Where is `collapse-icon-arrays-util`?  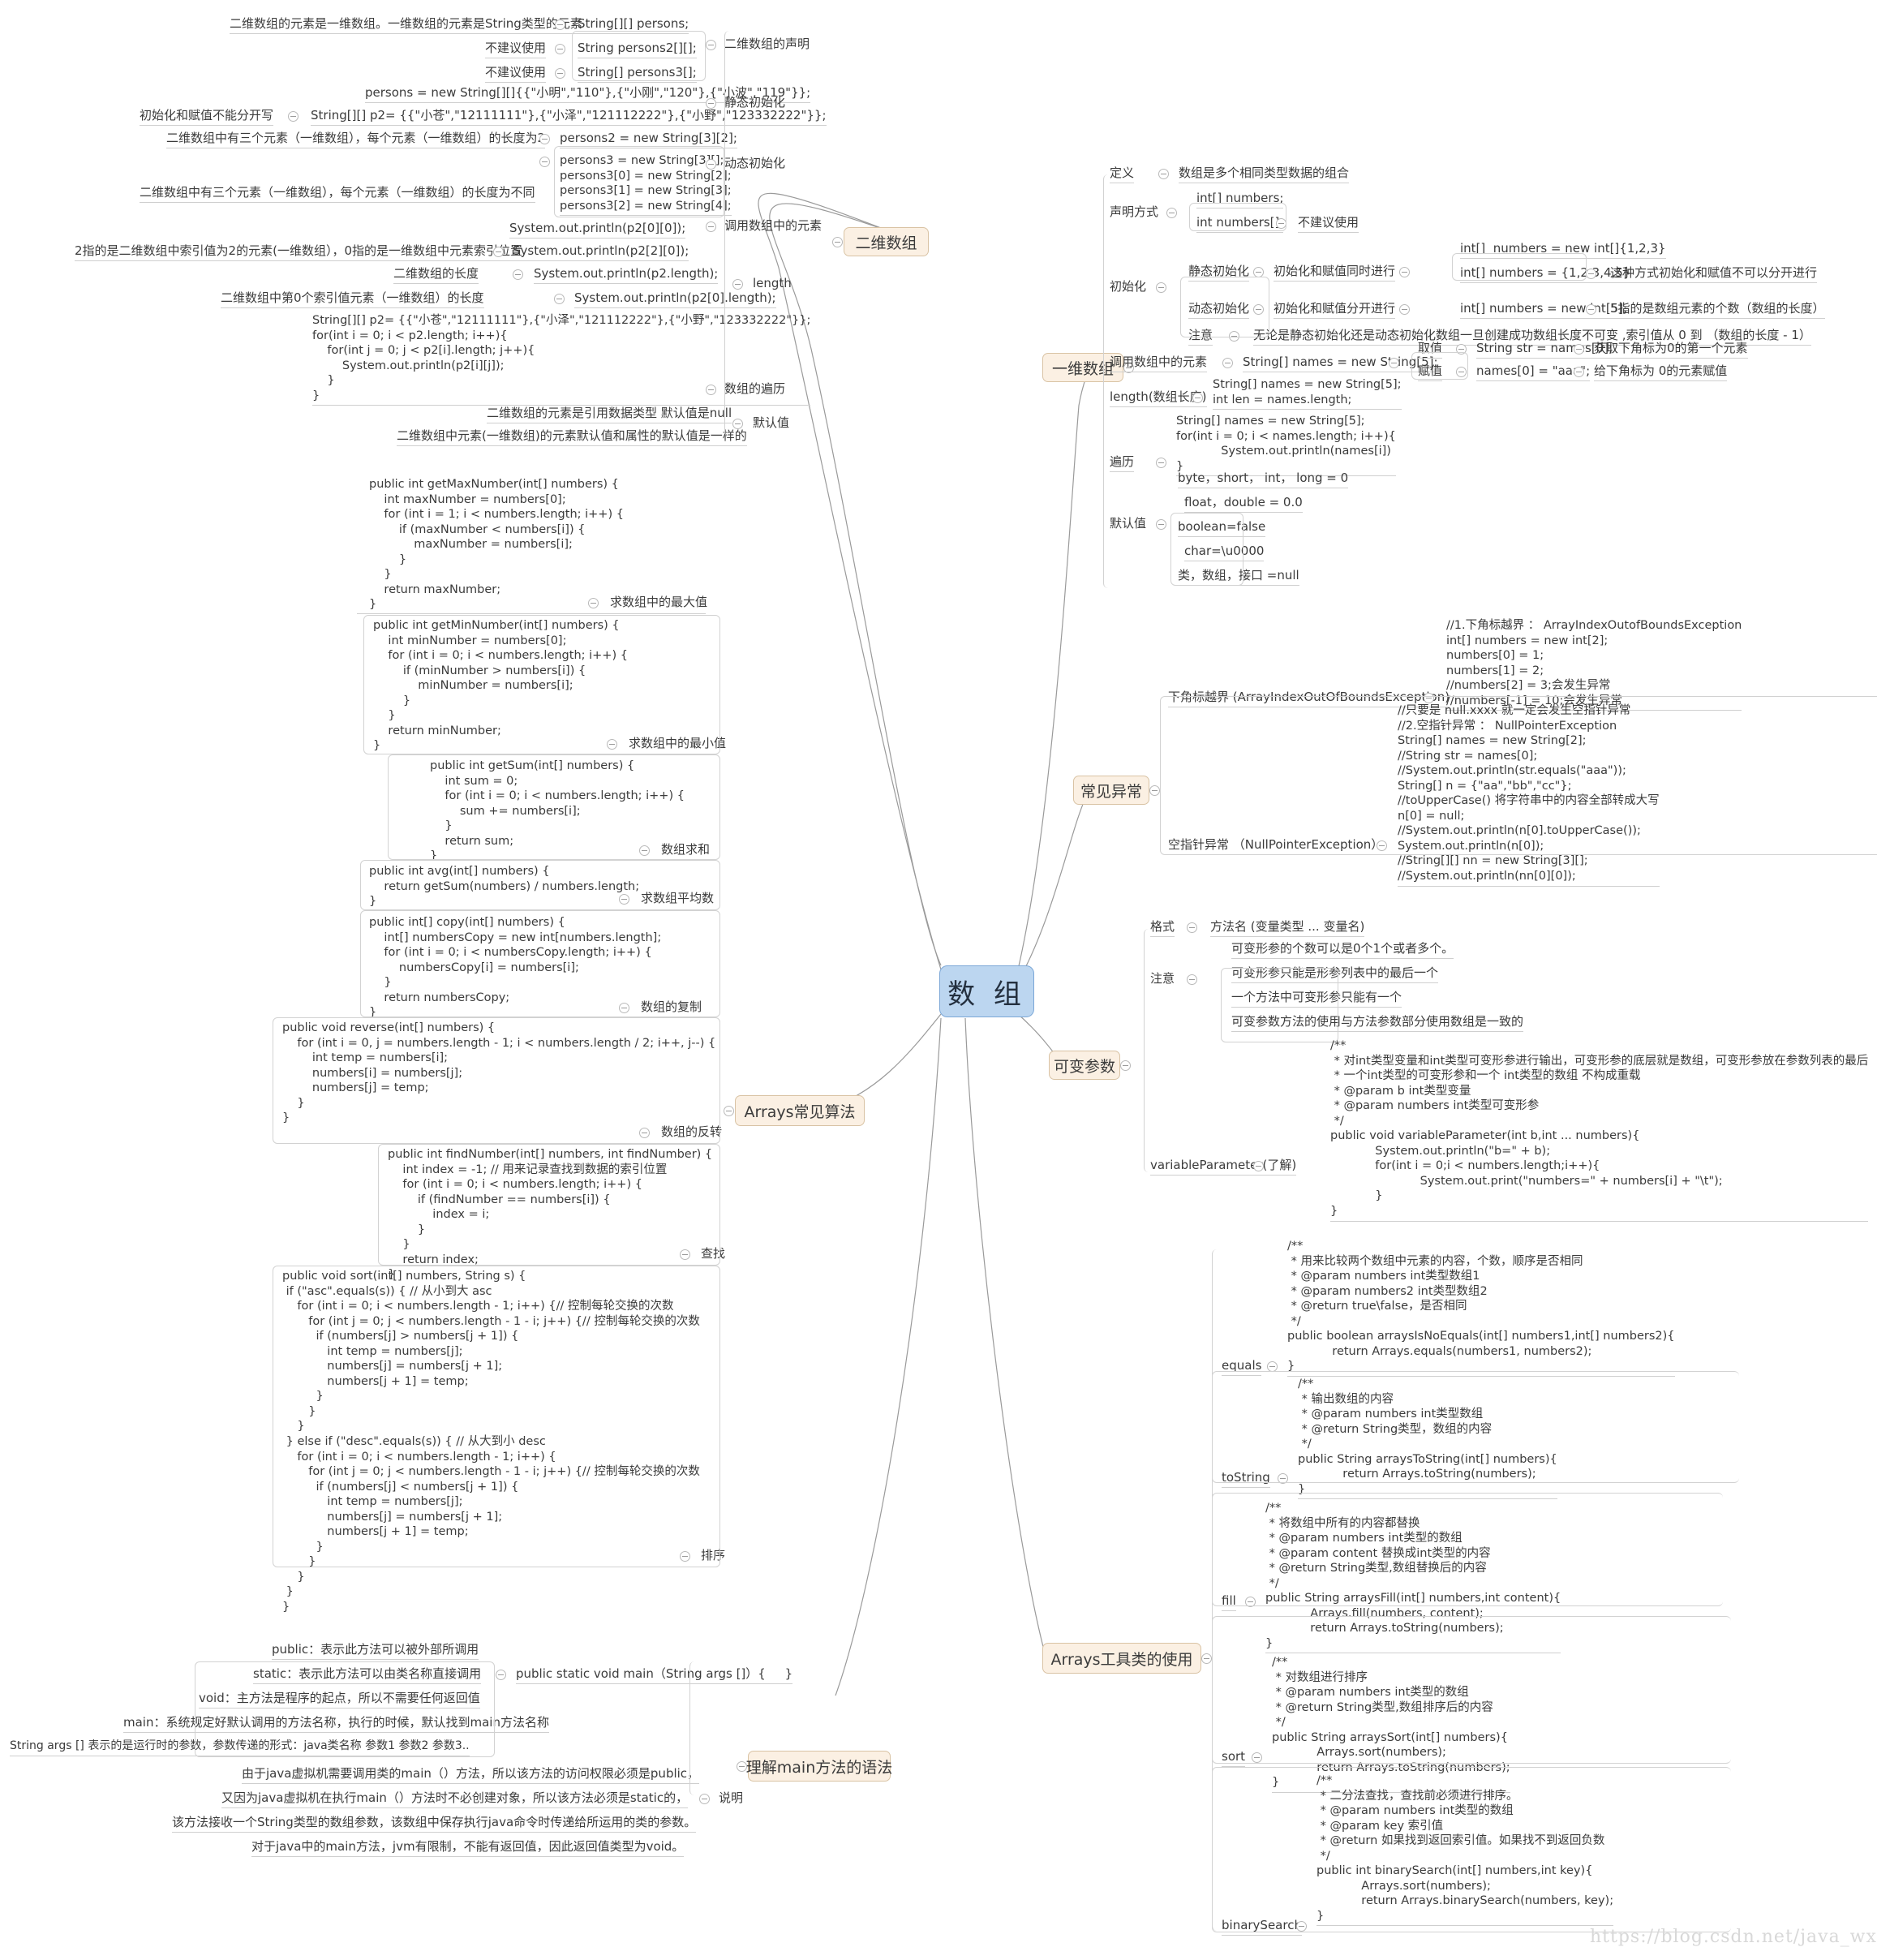
collapse-icon-arrays-util is located at coordinates (1206, 1658).